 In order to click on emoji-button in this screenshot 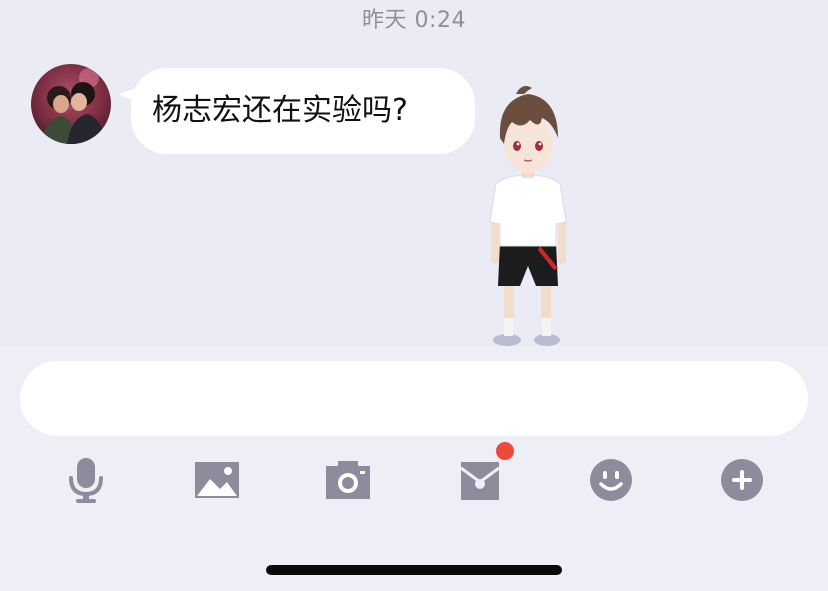, I will do `click(611, 480)`.